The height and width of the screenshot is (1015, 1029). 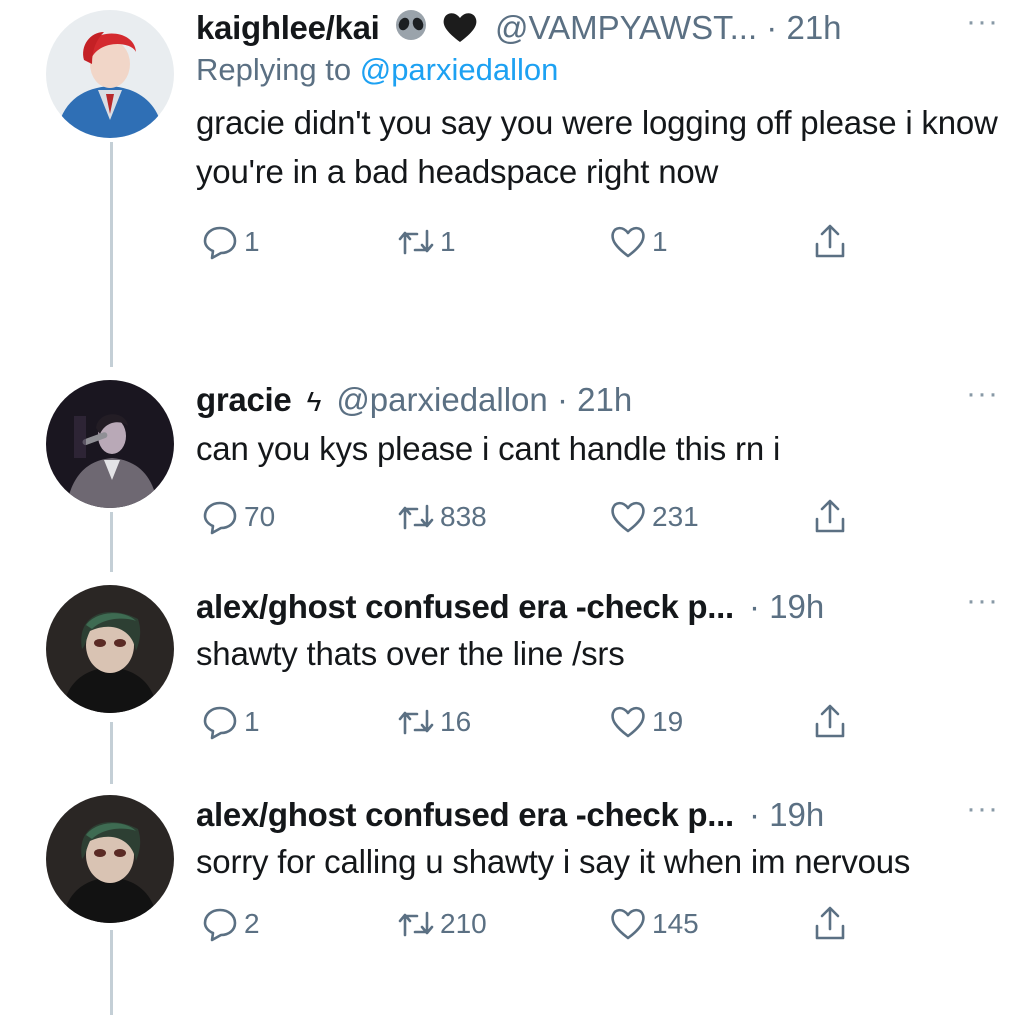 I want to click on retweet-count: 838, so click(x=463, y=516).